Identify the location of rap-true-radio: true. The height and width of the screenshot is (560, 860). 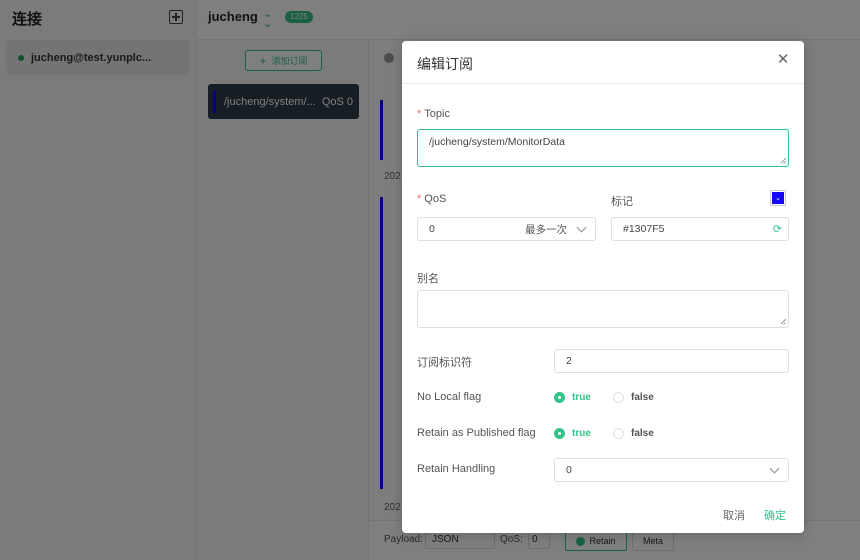
(572, 433).